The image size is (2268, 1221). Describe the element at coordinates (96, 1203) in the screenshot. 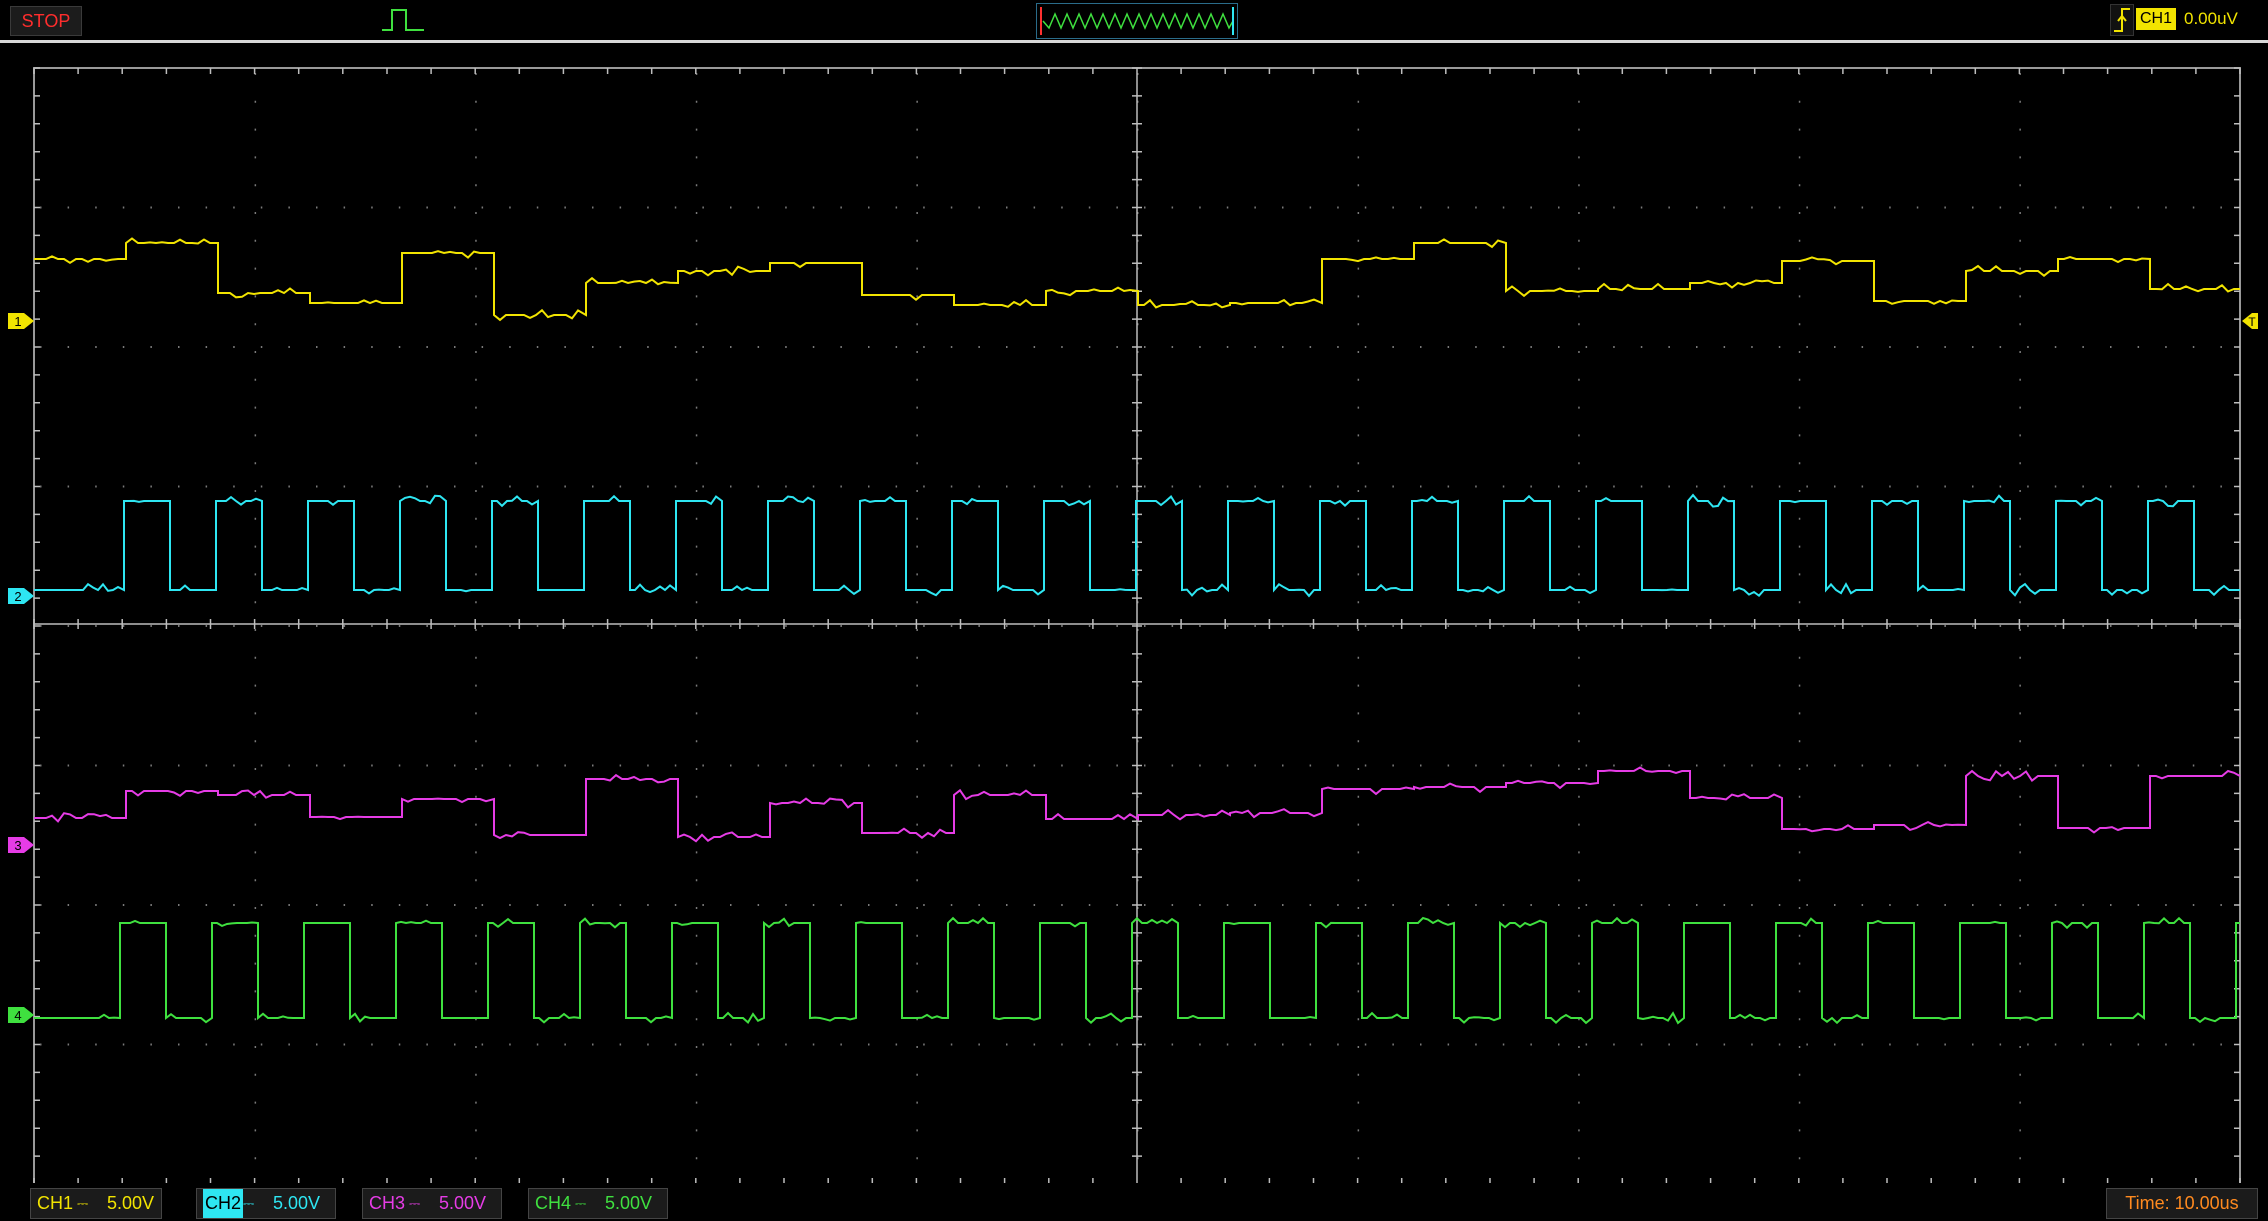

I see `ch1-scale-box: CH1 ⎓ 5.00V` at that location.